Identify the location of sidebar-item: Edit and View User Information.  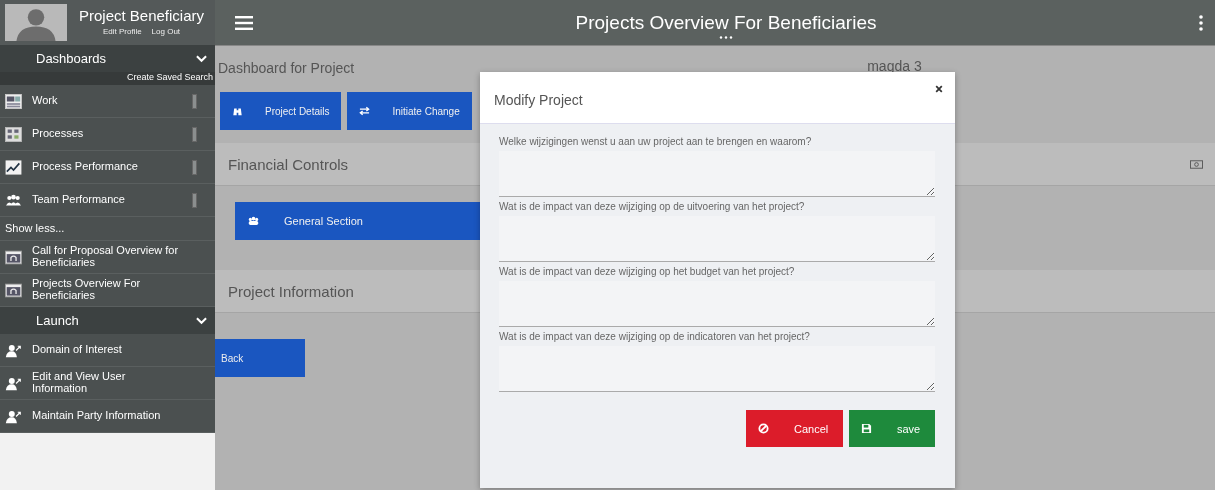
(107, 383).